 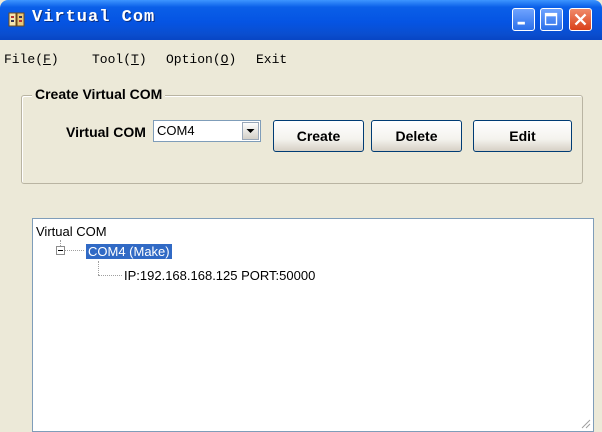 I want to click on menu-file-accel: F, so click(x=47, y=59).